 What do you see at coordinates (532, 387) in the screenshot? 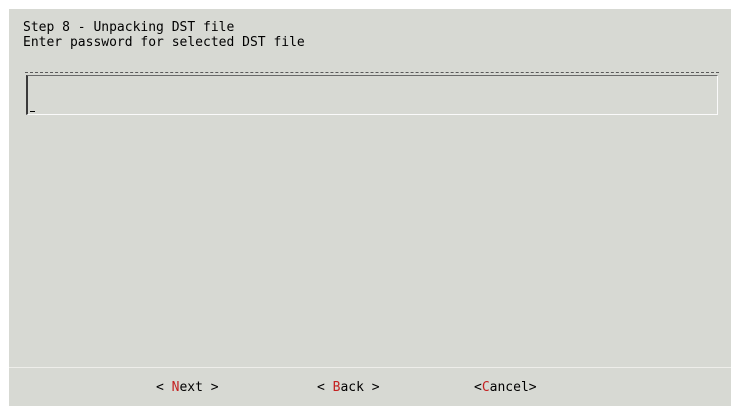
I see `cancel-bracket-close: >` at bounding box center [532, 387].